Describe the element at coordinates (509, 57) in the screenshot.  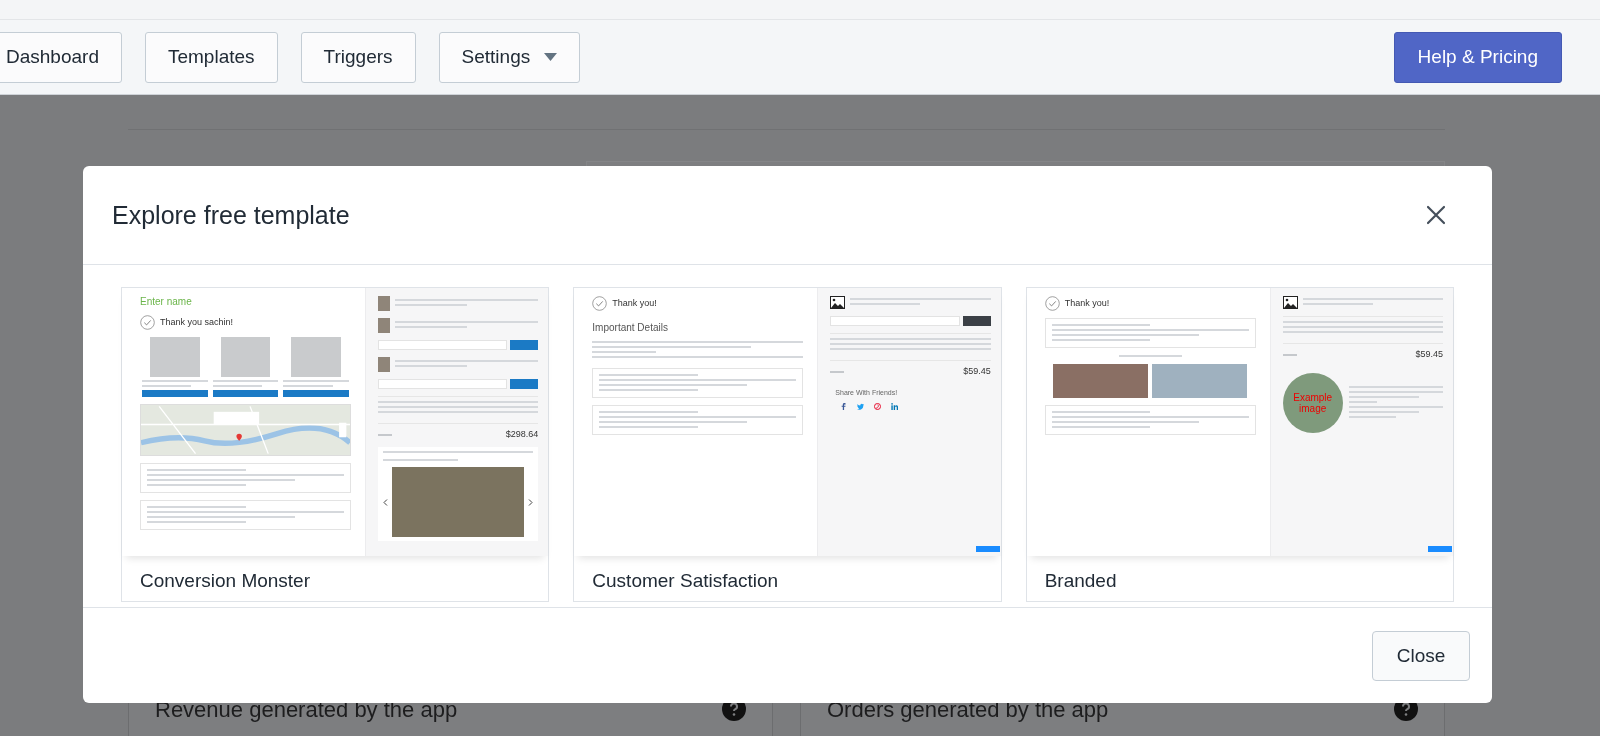
I see `nav-button: Settings` at that location.